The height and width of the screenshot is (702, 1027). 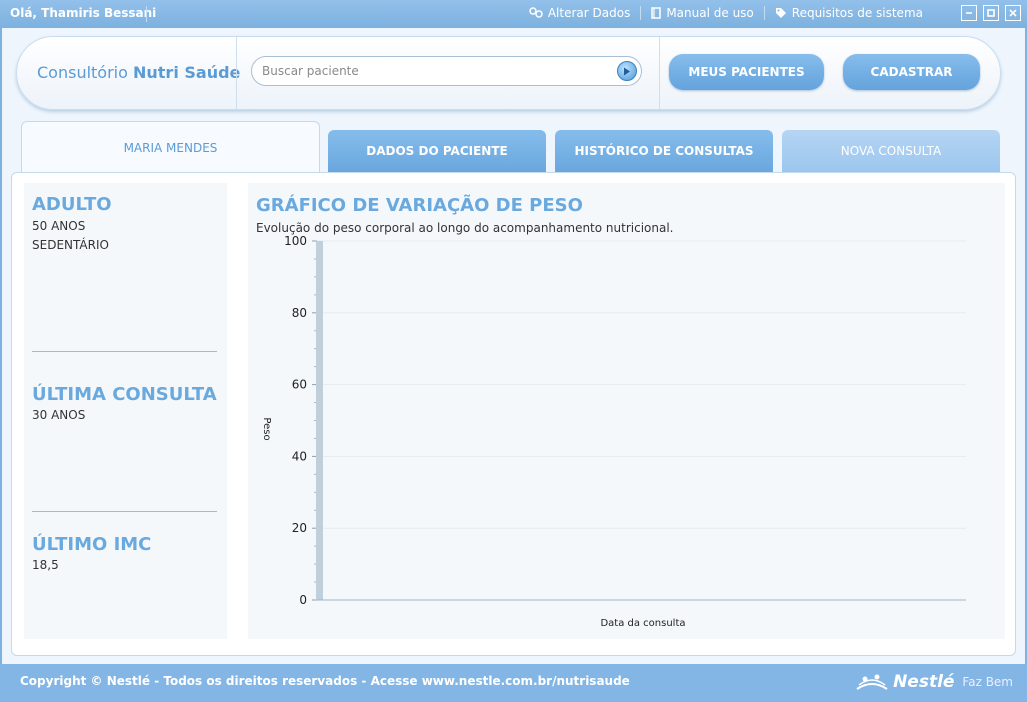 What do you see at coordinates (92, 544) in the screenshot?
I see `last-imc-heading: ÚLTIMO IMC` at bounding box center [92, 544].